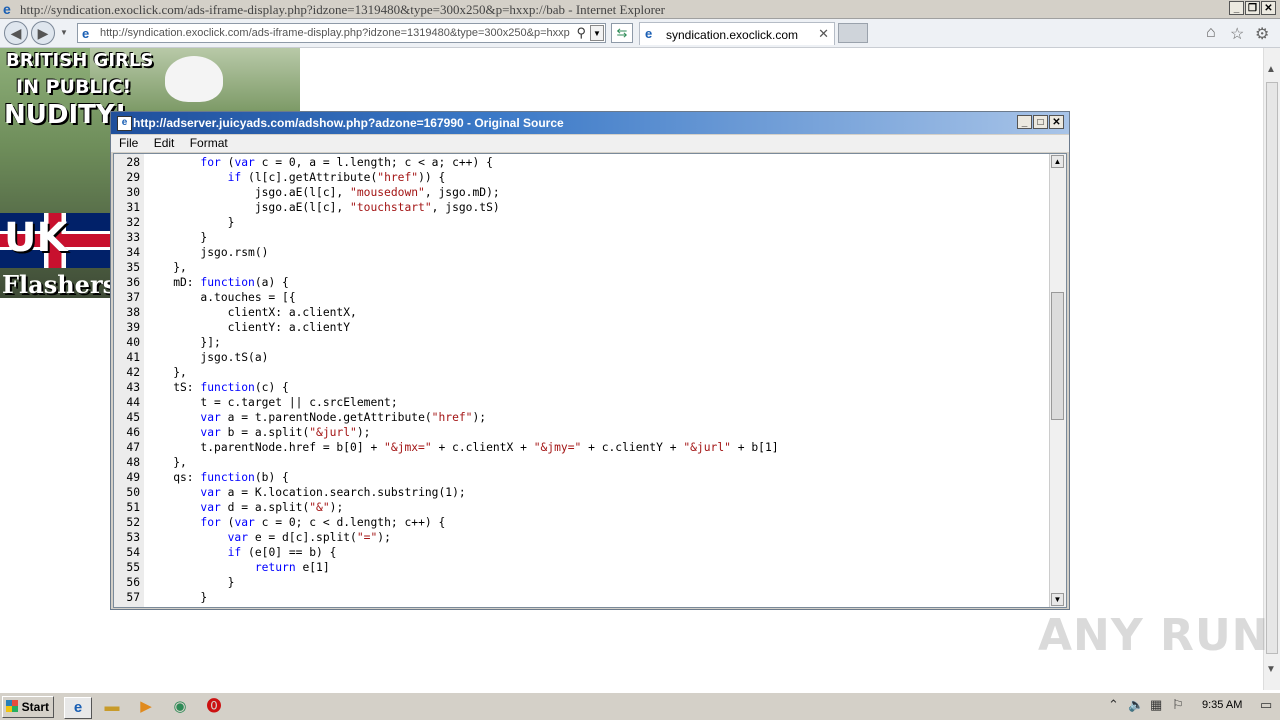  I want to click on code-token: t.parentNode.href = b[0] +, so click(265, 447).